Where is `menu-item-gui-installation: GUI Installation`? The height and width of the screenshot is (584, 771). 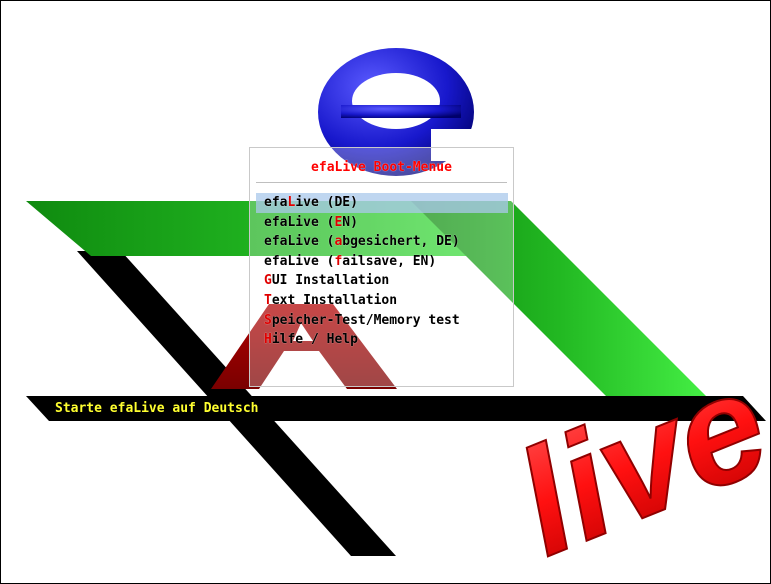
menu-item-gui-installation: GUI Installation is located at coordinates (382, 281).